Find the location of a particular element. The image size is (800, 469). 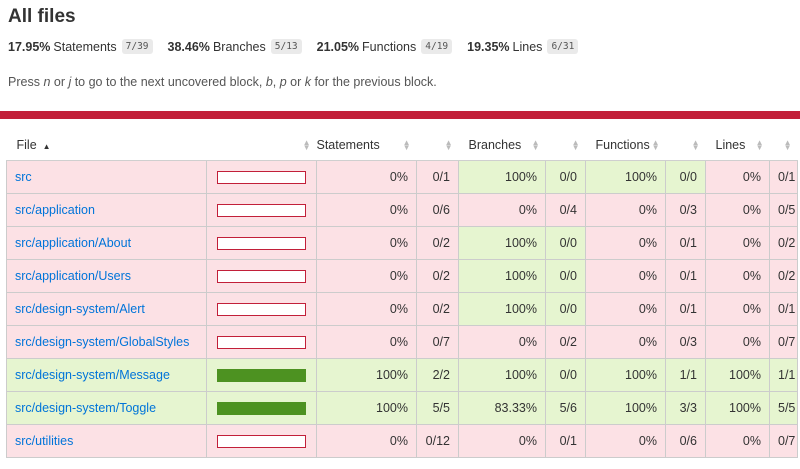

statements-fraction: 0/6 is located at coordinates (437, 210).